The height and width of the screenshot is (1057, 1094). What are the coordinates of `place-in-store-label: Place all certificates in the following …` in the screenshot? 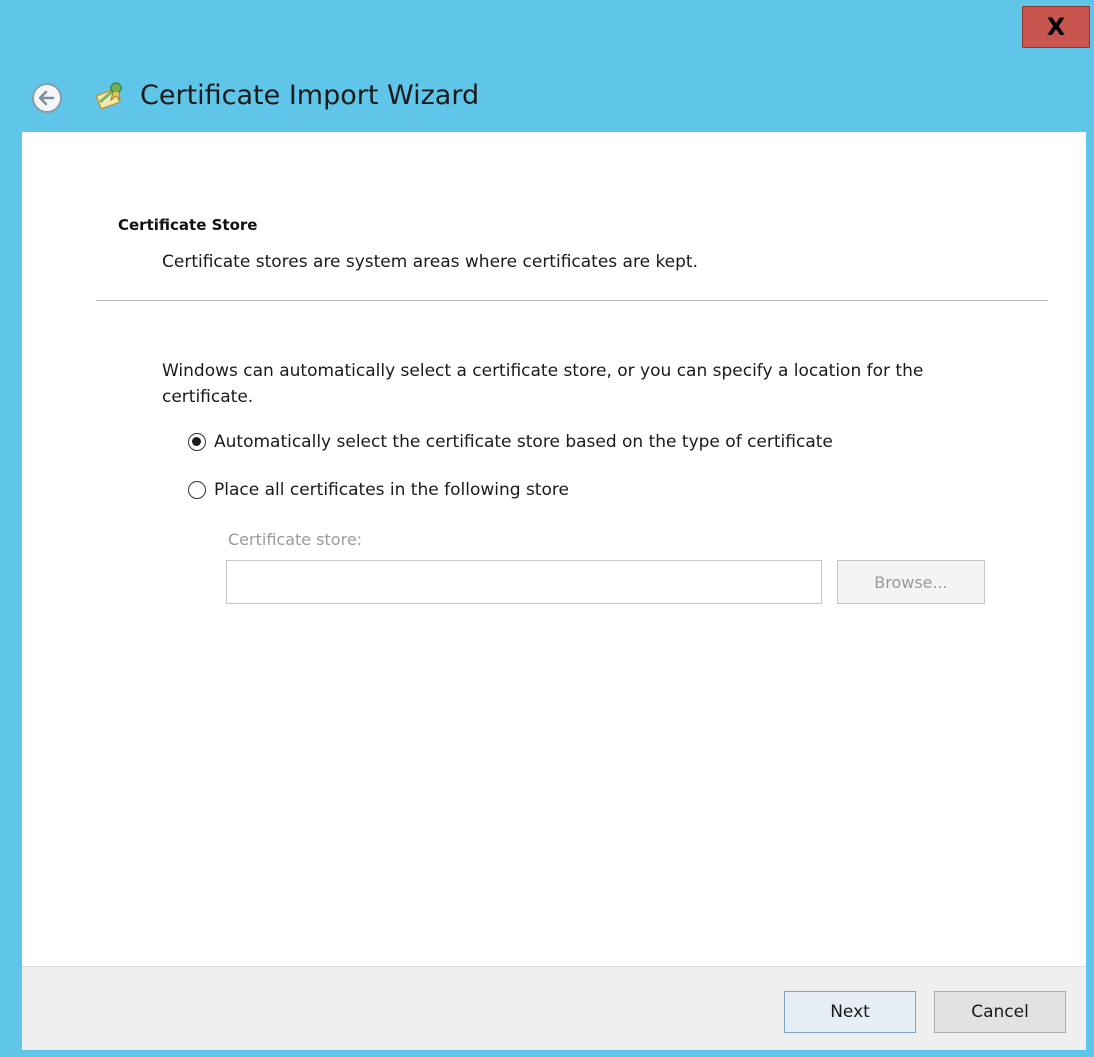 It's located at (391, 490).